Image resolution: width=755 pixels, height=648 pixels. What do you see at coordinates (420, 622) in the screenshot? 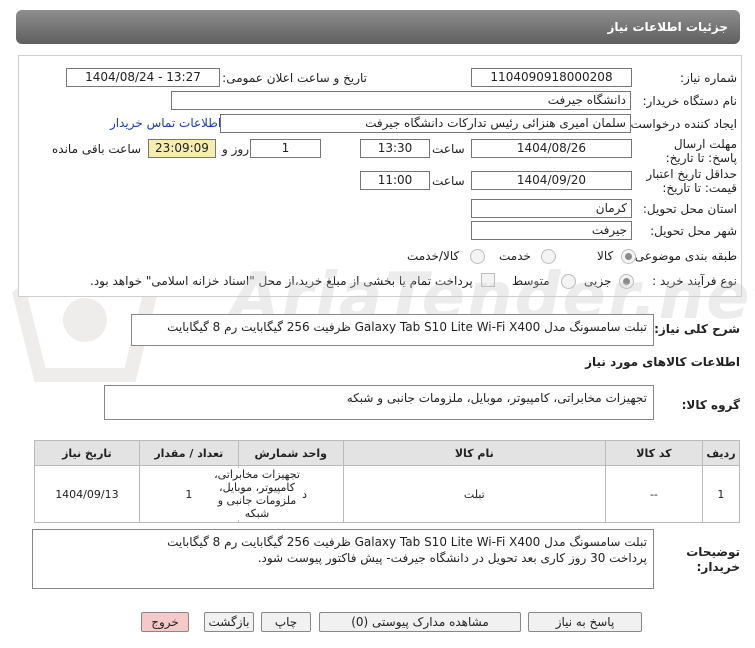
I see `attachments-button: مشاهده مدارک پیوستی (0)` at bounding box center [420, 622].